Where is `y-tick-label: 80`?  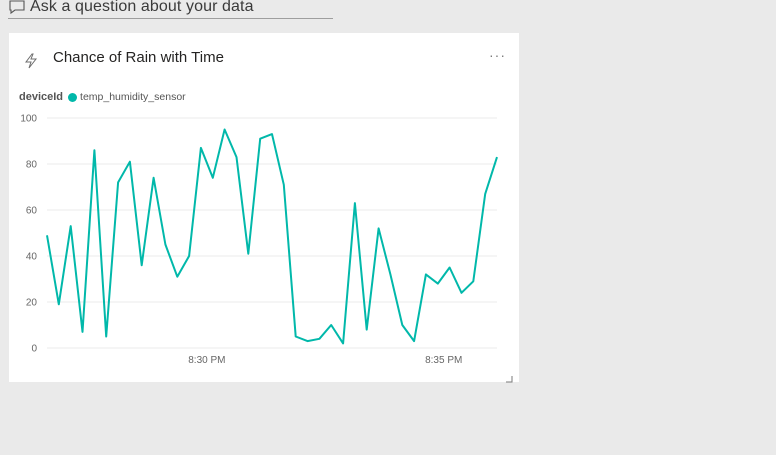
y-tick-label: 80 is located at coordinates (32, 165).